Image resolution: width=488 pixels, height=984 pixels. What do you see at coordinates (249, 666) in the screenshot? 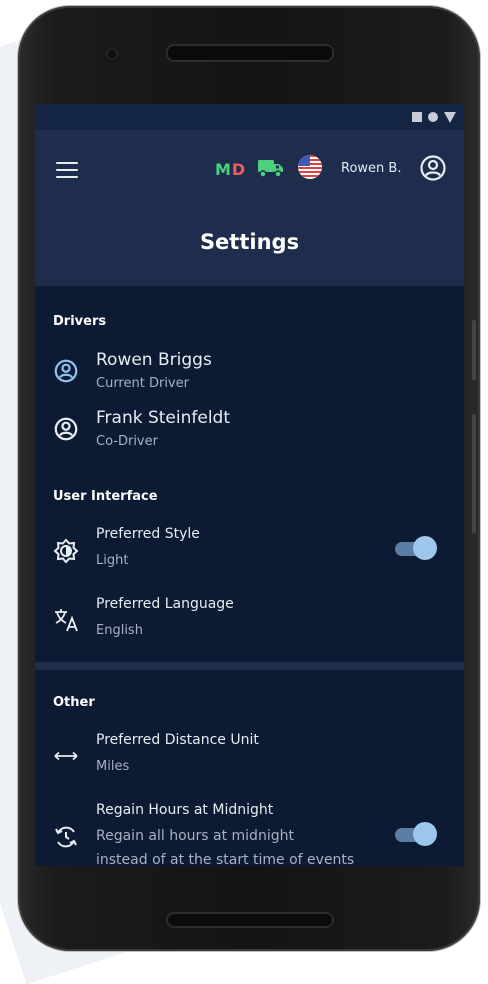
I see `section-divider` at bounding box center [249, 666].